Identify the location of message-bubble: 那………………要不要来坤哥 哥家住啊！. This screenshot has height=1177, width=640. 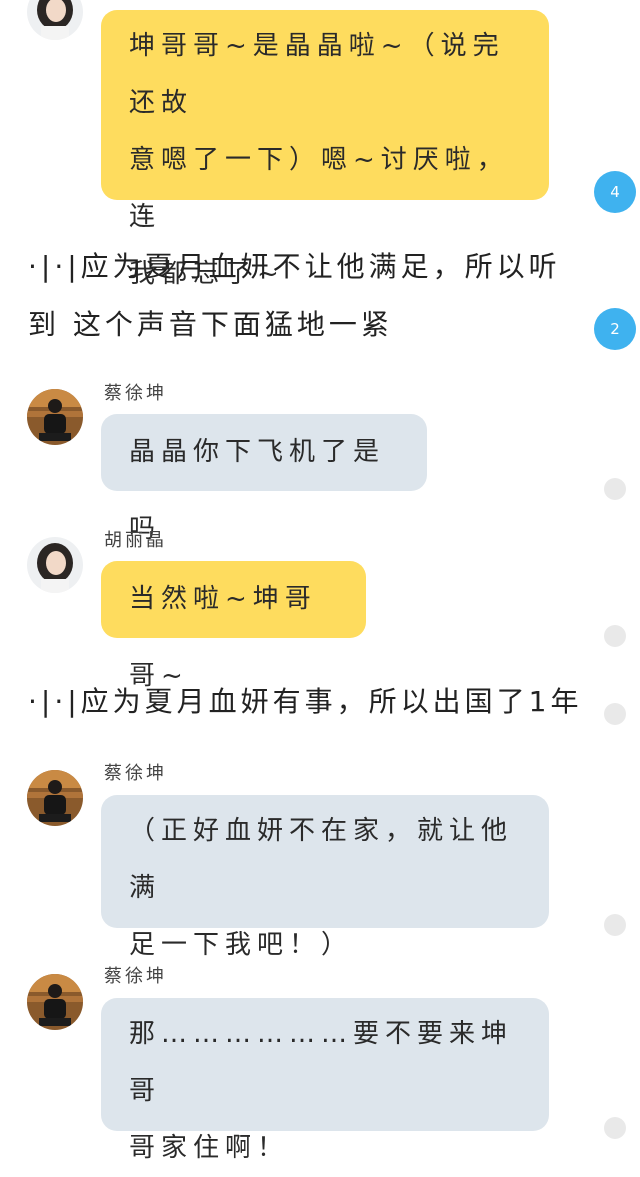
(325, 1080).